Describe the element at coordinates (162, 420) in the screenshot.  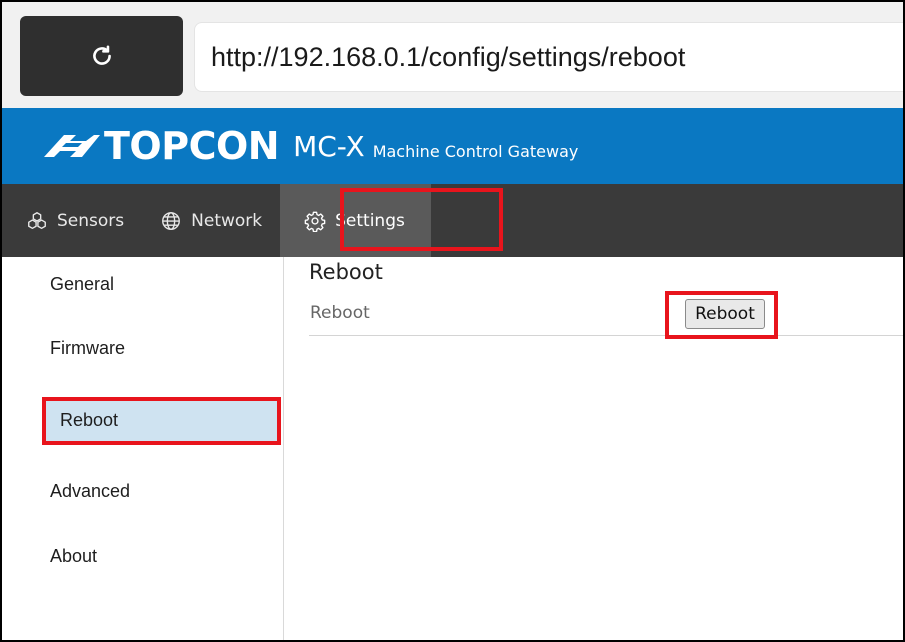
I see `sidebar-item-reboot: Reboot` at that location.